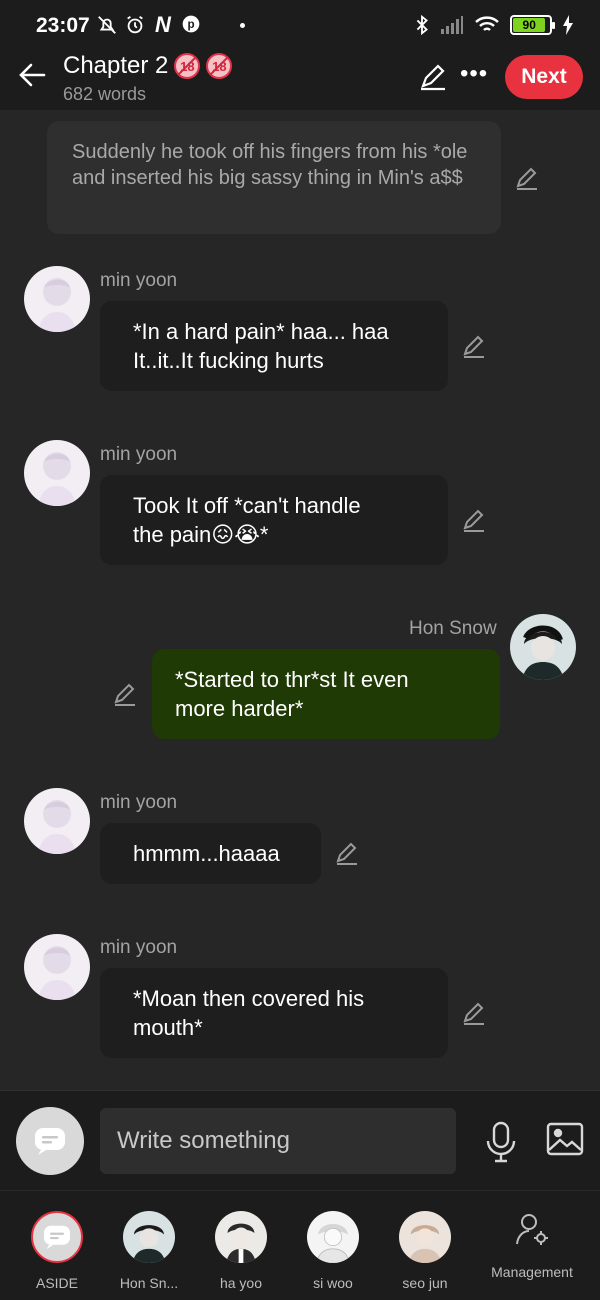 The width and height of the screenshot is (600, 1300). I want to click on message-line: *In a hard pain* haa... haa, so click(261, 331).